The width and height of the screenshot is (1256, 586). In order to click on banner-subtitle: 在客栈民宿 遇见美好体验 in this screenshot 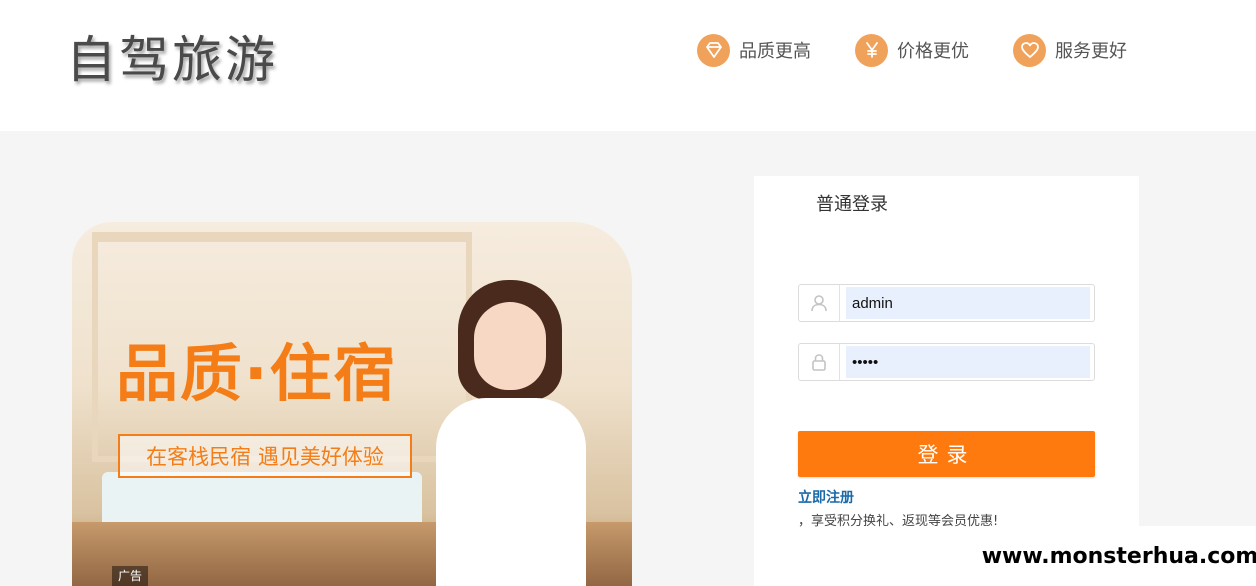, I will do `click(265, 457)`.